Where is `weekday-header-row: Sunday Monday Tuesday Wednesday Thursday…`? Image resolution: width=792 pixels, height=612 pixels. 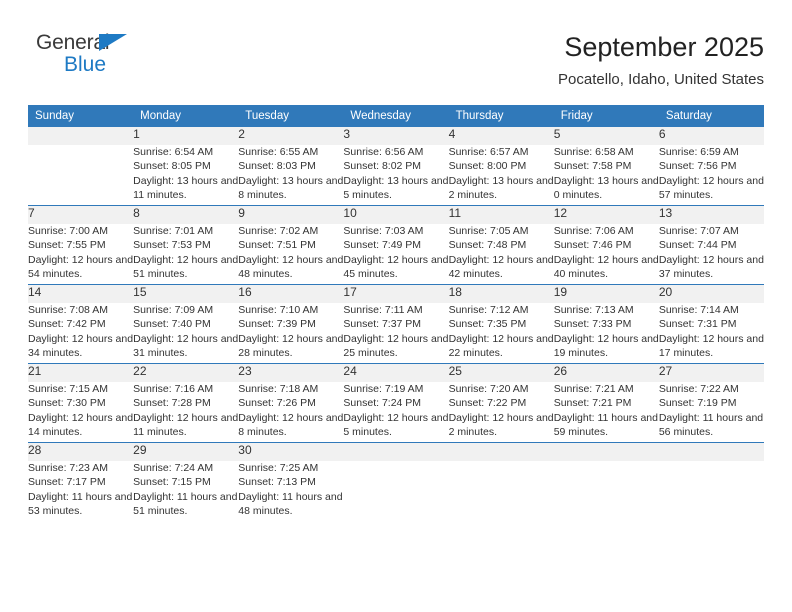 weekday-header-row: Sunday Monday Tuesday Wednesday Thursday… is located at coordinates (396, 116).